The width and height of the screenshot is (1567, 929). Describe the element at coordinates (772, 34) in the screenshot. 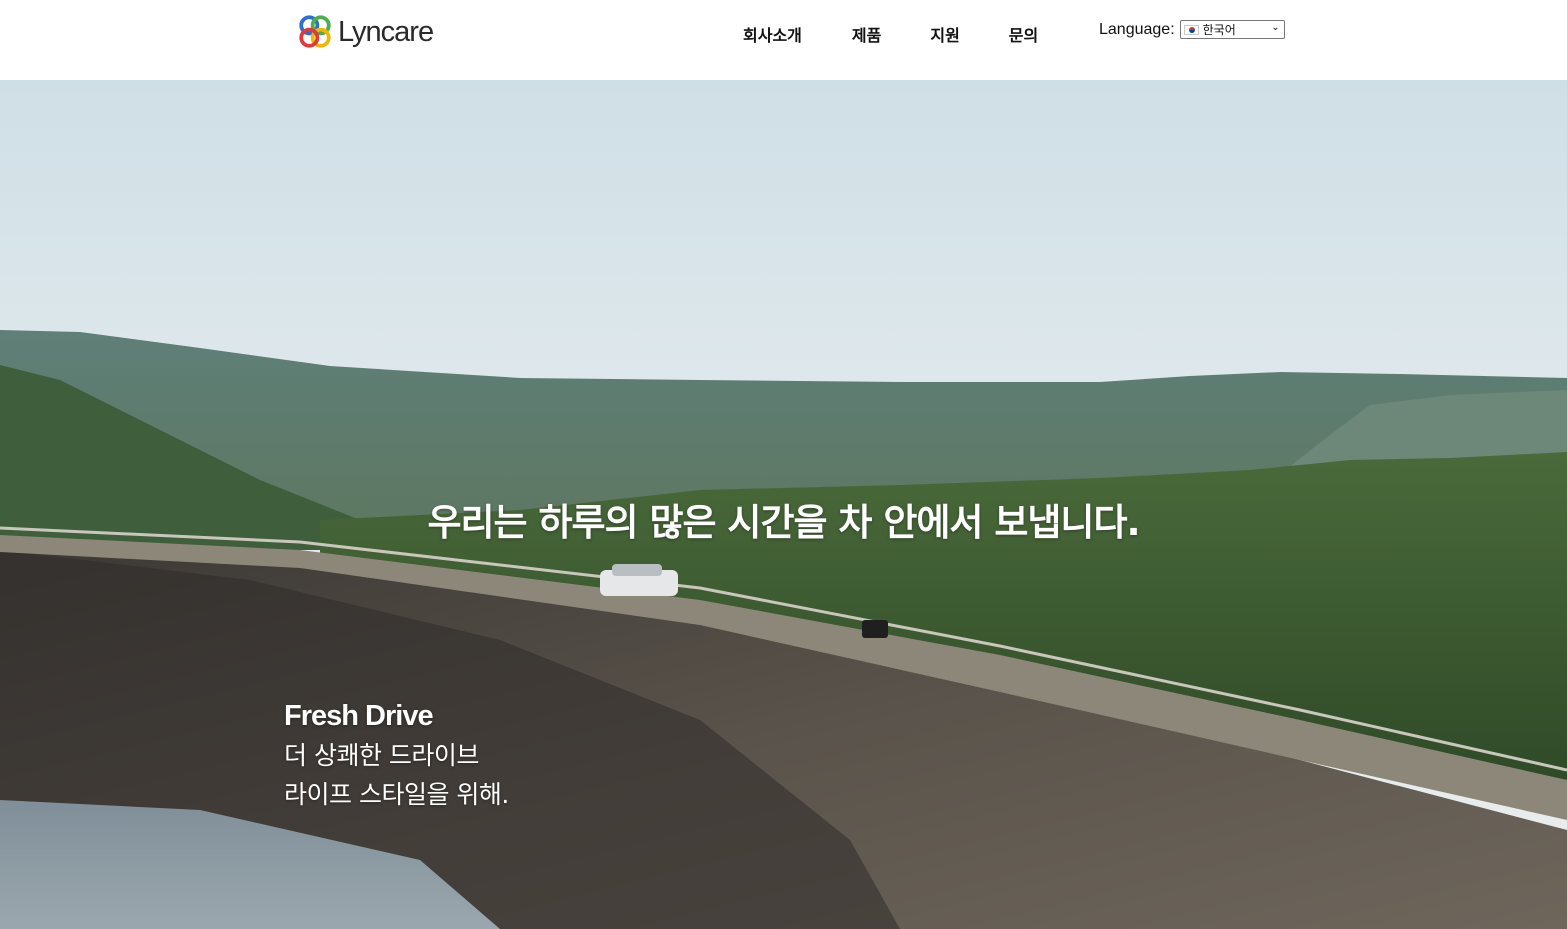

I see `nav-item-about: 회사소개` at that location.